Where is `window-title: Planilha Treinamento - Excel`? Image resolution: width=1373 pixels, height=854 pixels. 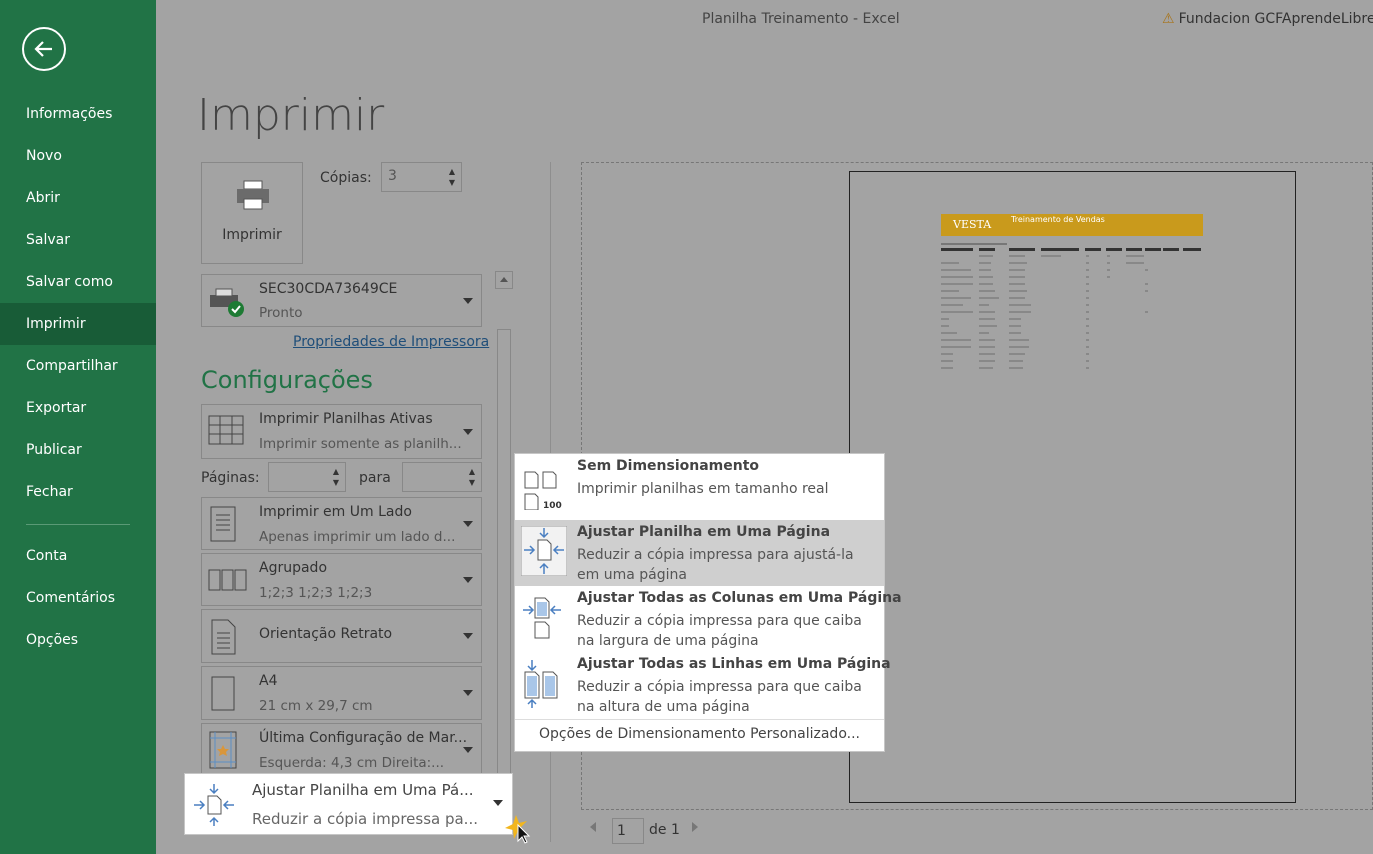 window-title: Planilha Treinamento - Excel is located at coordinates (801, 19).